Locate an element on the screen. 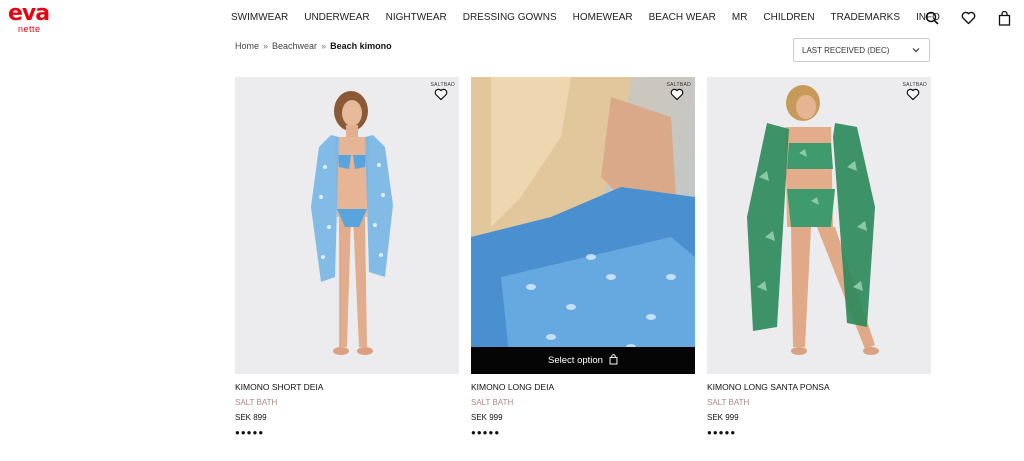  select-option-label: Select option is located at coordinates (575, 360).